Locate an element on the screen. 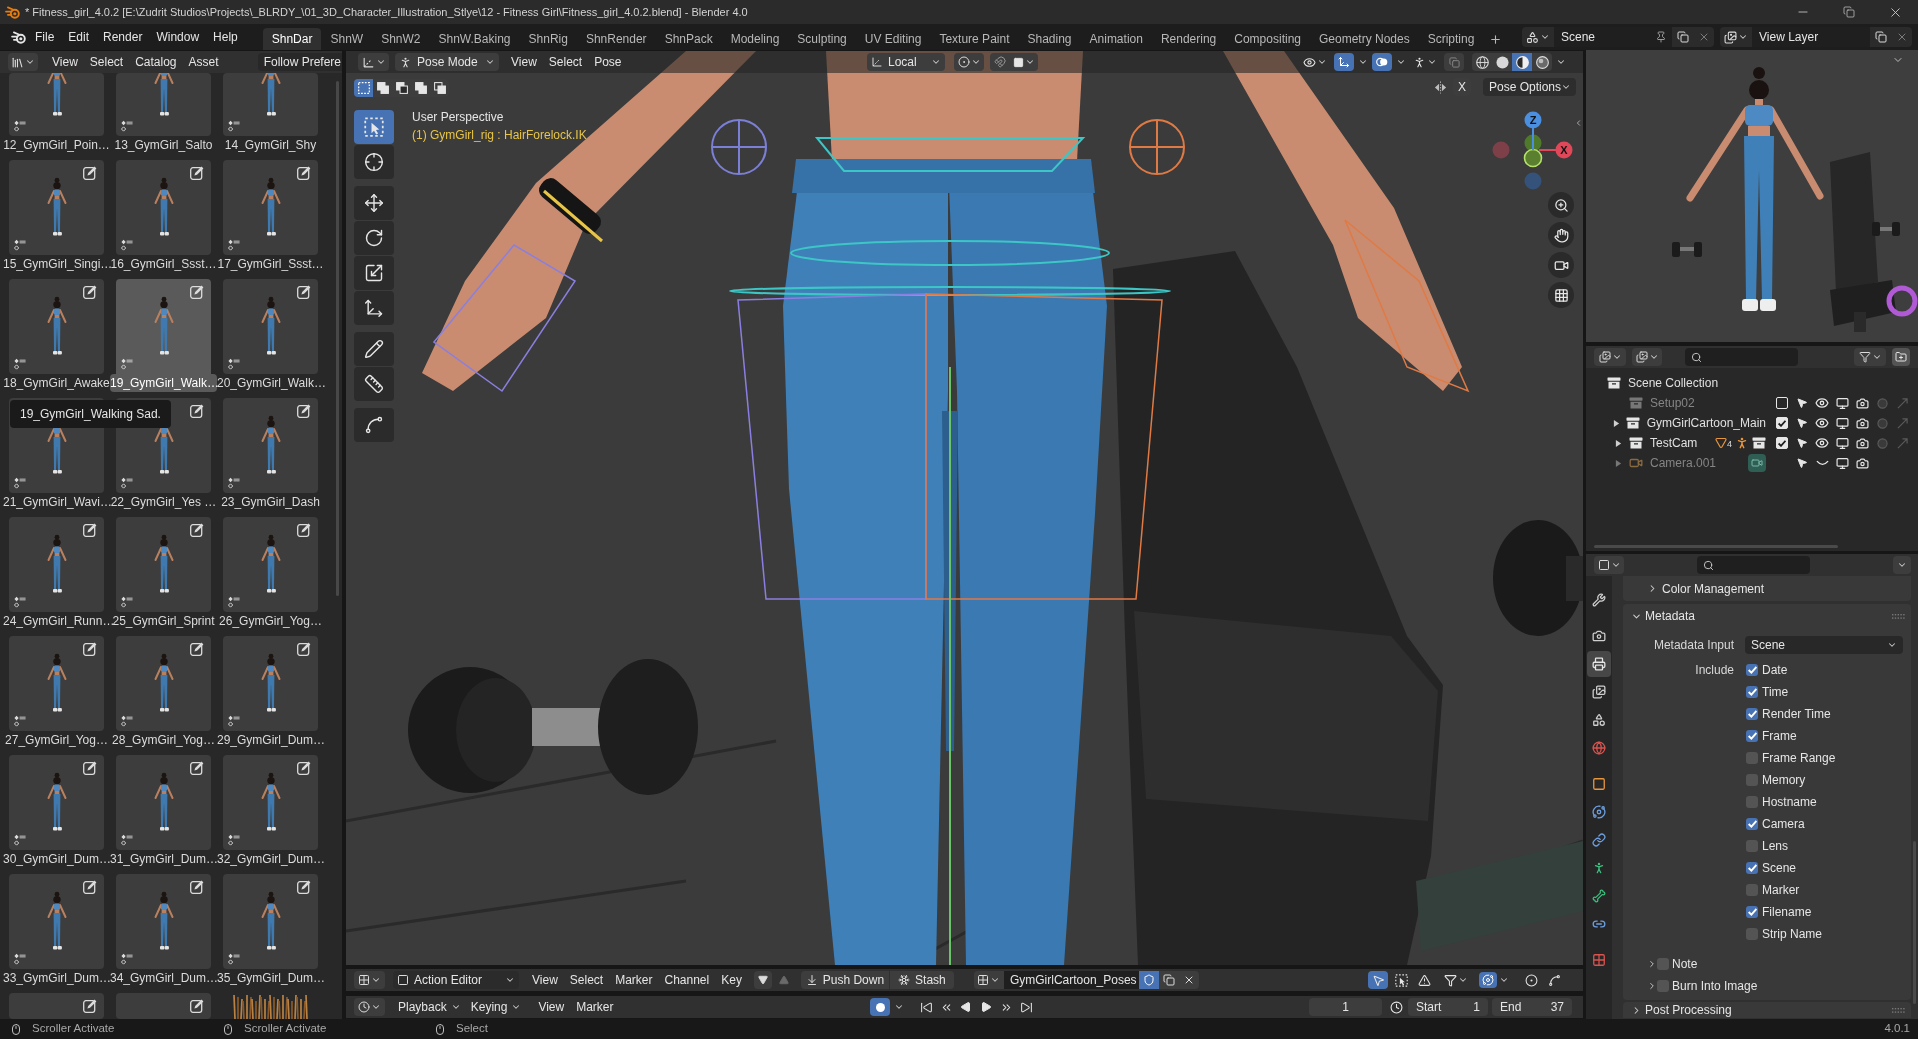 The width and height of the screenshot is (1918, 1039). menu-item: Select is located at coordinates (586, 980).